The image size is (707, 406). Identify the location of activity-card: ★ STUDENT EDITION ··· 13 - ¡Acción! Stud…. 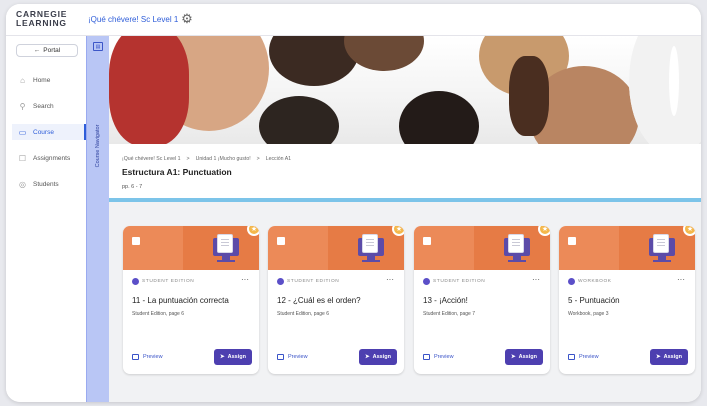
(482, 300).